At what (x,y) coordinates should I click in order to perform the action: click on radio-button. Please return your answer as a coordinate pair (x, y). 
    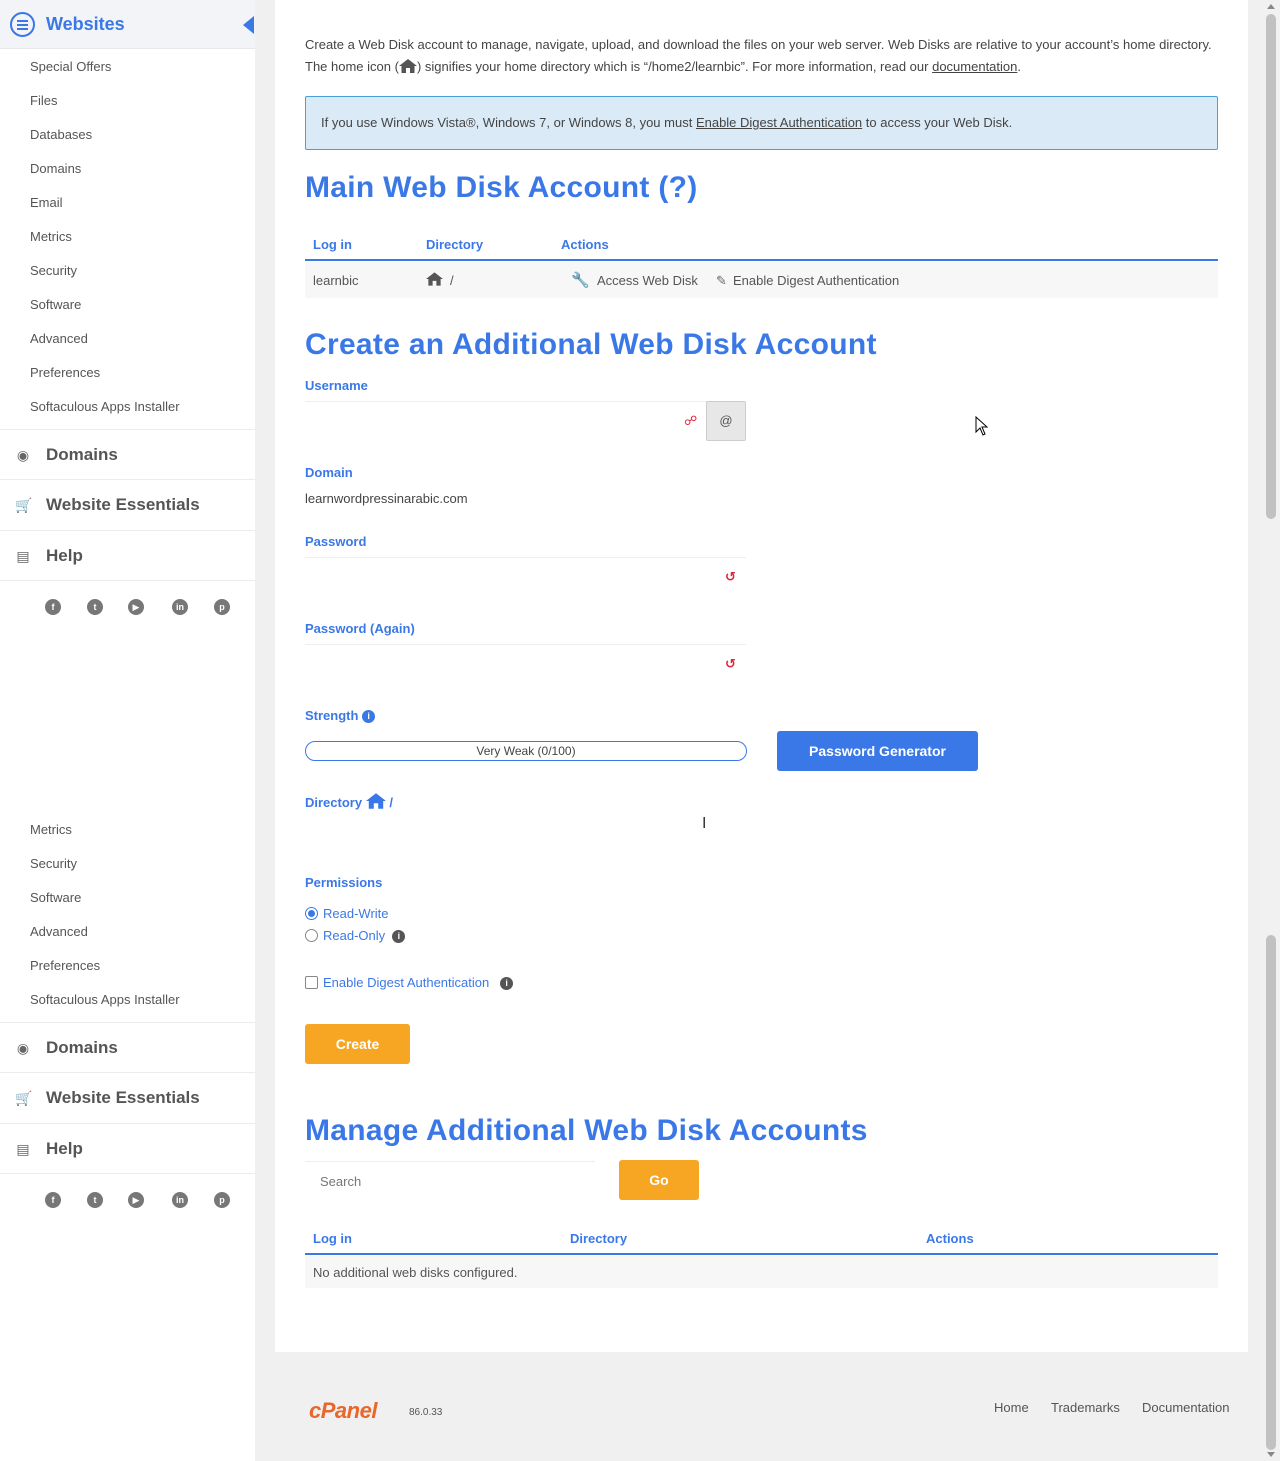
    Looking at the image, I should click on (311, 935).